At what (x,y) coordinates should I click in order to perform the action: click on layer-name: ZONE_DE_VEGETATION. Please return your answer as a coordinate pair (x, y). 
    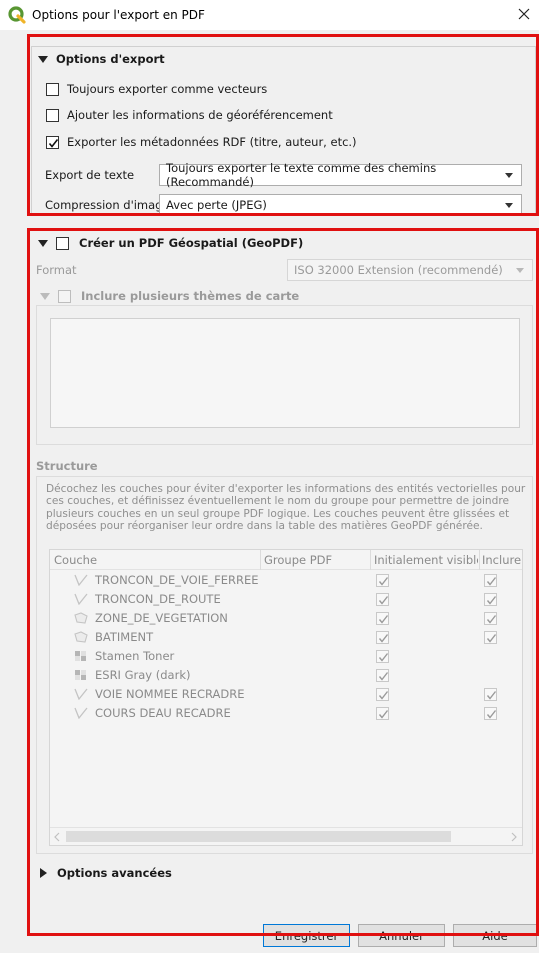
    Looking at the image, I should click on (161, 618).